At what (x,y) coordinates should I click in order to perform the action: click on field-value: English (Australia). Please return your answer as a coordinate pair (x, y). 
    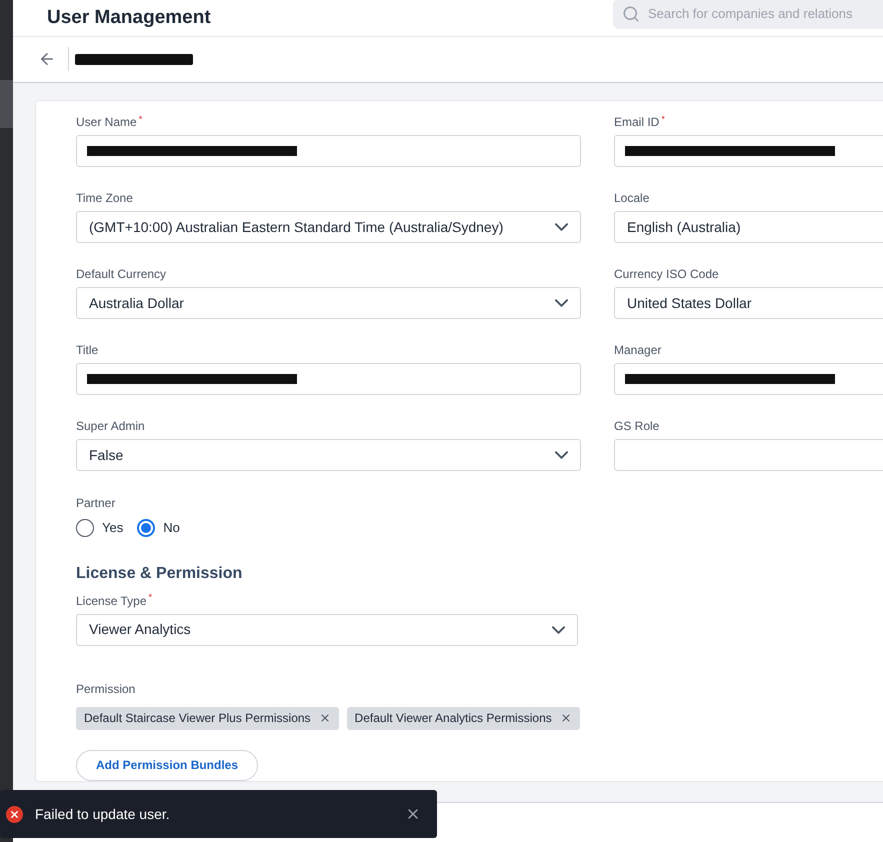
    Looking at the image, I should click on (684, 227).